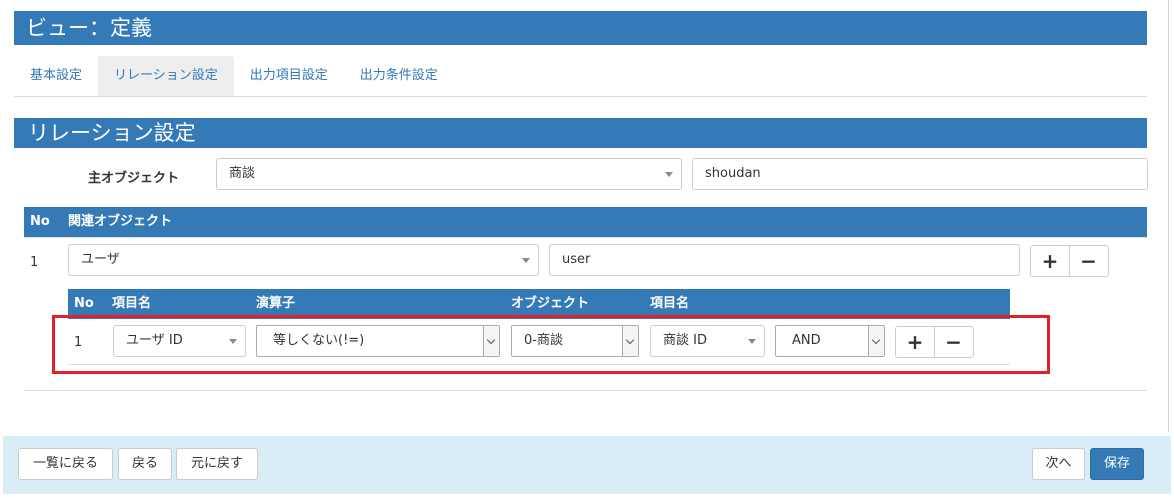 This screenshot has height=498, width=1174. Describe the element at coordinates (145, 464) in the screenshot. I see `back-button: 戻る` at that location.